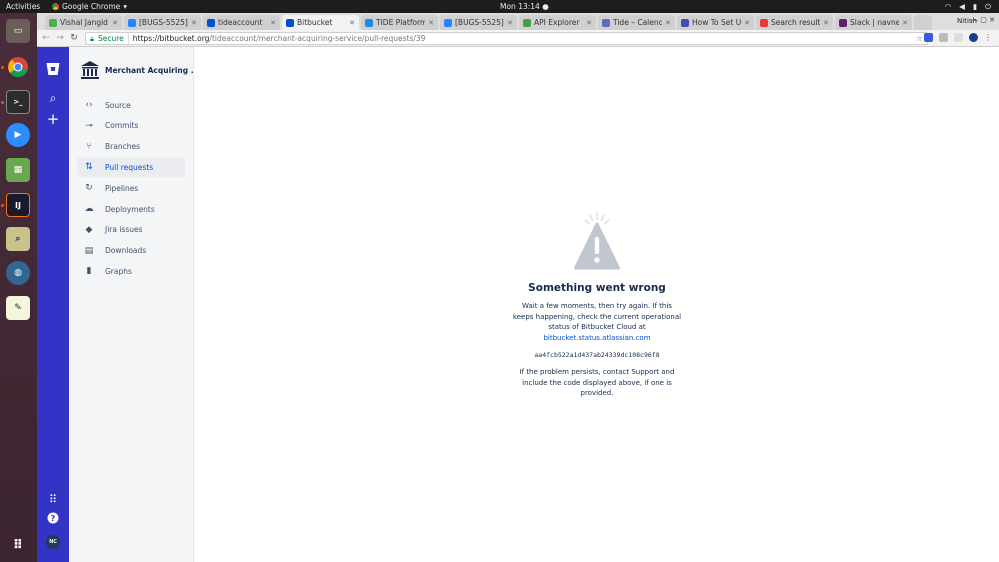 This screenshot has height=562, width=999. What do you see at coordinates (53, 520) in the screenshot?
I see `help-icon: ?` at bounding box center [53, 520].